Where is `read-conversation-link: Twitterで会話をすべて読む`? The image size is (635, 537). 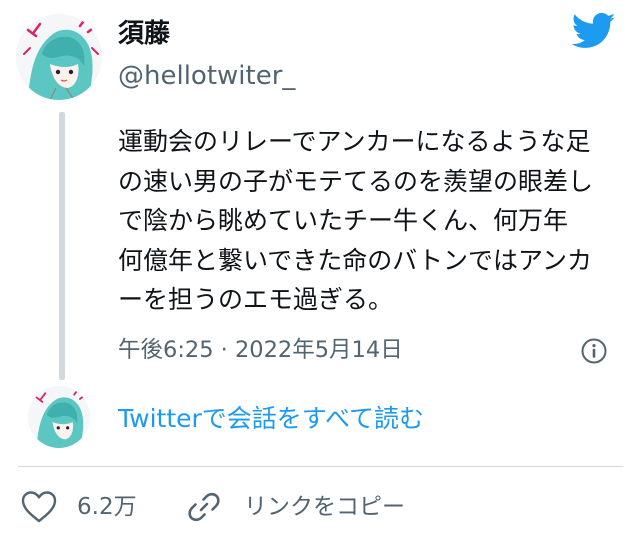
read-conversation-link: Twitterで会話をすべて読む is located at coordinates (271, 419).